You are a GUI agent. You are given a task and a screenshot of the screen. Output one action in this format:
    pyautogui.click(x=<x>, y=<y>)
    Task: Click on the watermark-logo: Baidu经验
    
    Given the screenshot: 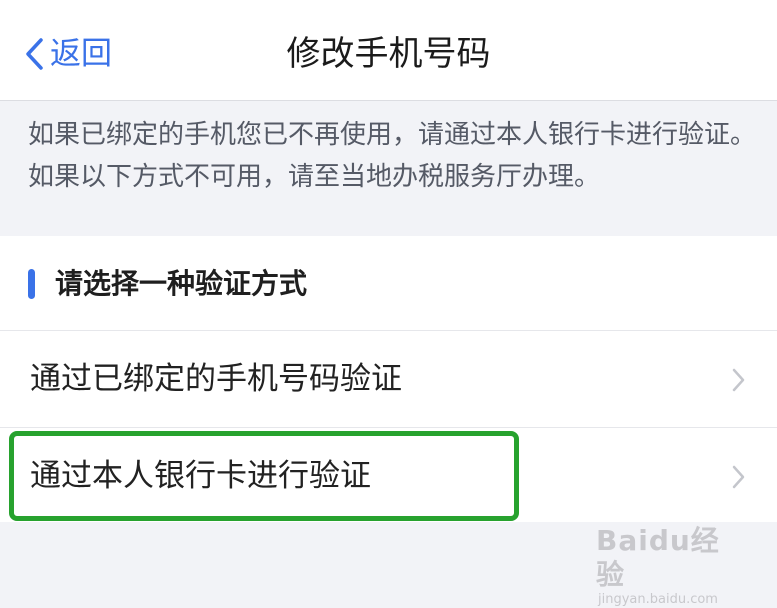 What is the action you would take?
    pyautogui.click(x=658, y=557)
    